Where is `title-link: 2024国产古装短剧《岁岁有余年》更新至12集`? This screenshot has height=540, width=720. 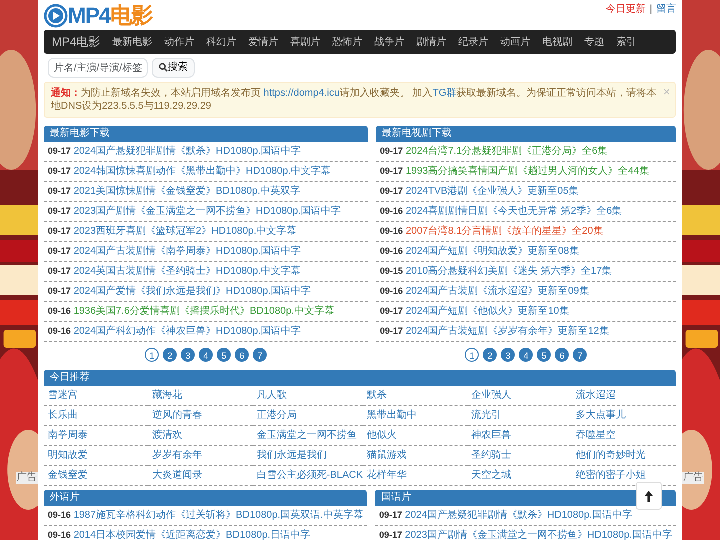 title-link: 2024国产古装短剧《岁岁有余年》更新至12集 is located at coordinates (508, 331).